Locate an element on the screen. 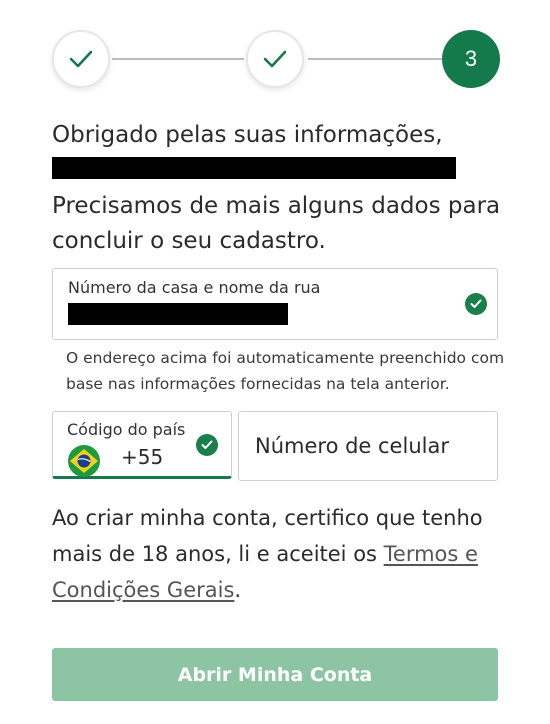  step-3-current: 3 is located at coordinates (471, 59).